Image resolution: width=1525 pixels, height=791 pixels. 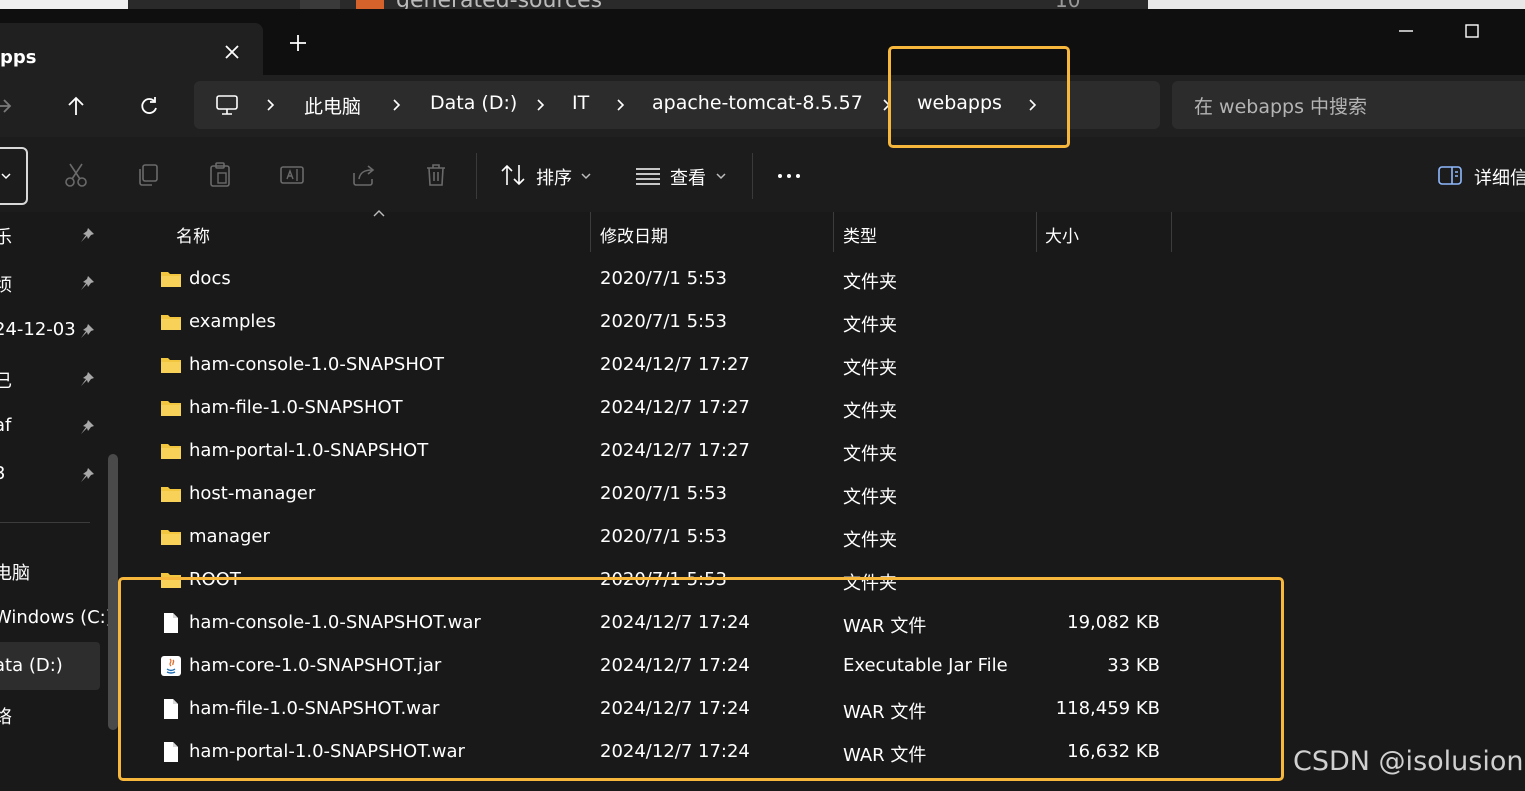 What do you see at coordinates (309, 450) in the screenshot?
I see `file-name: ham-portal-1.0-SNAPSHOT` at bounding box center [309, 450].